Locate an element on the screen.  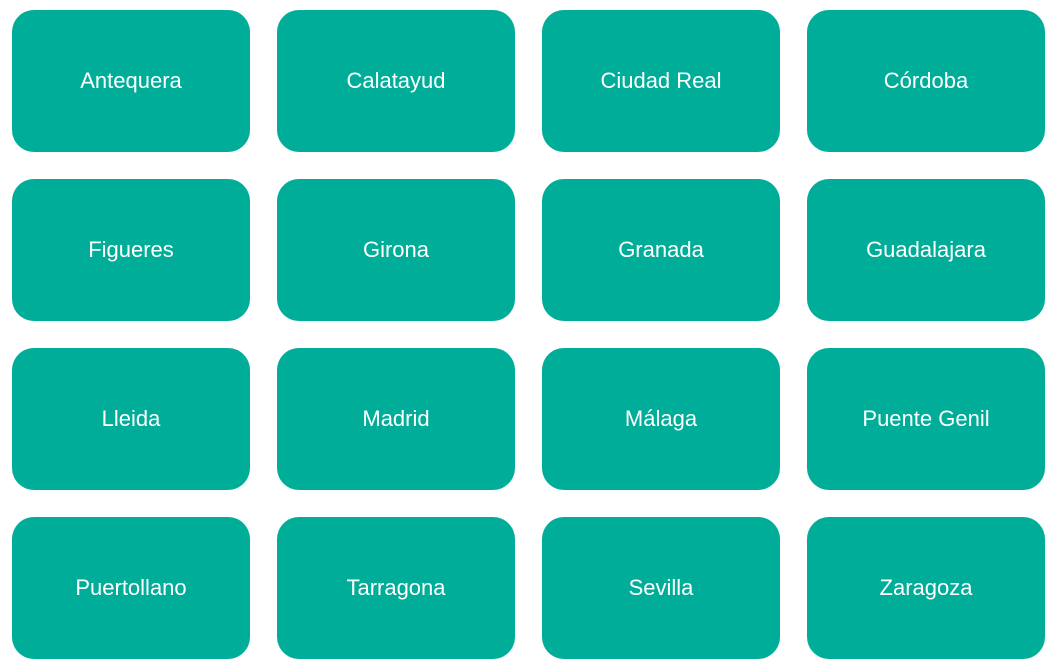
city-tile-zaragoza: Zaragoza is located at coordinates (926, 588).